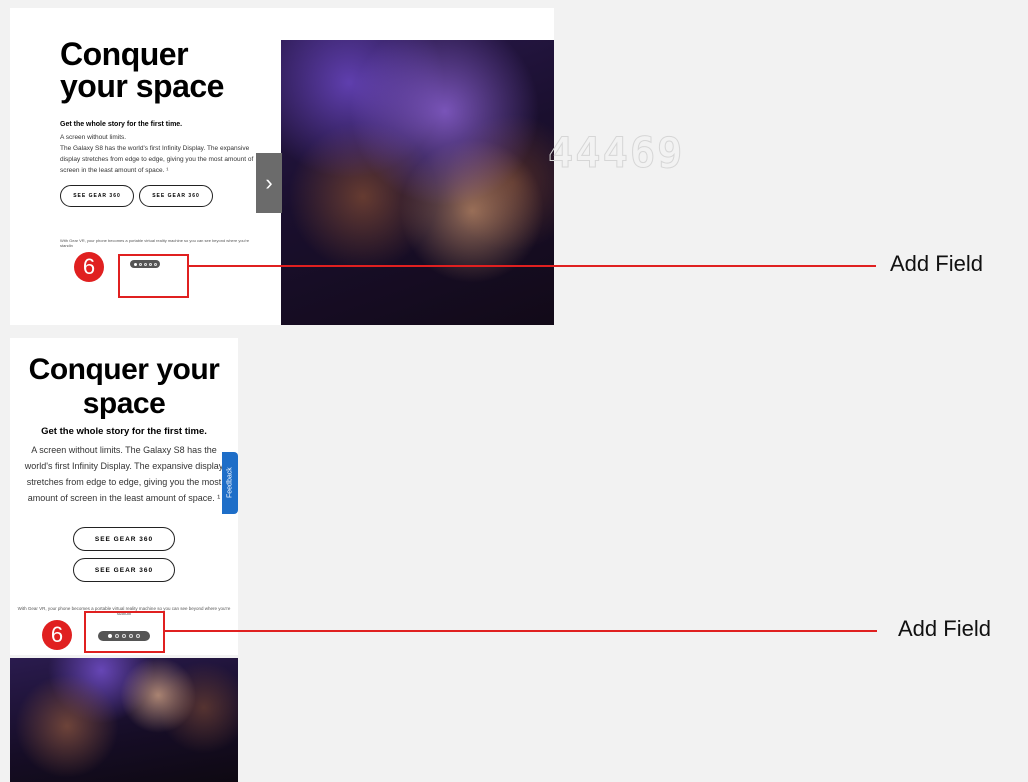 This screenshot has width=1028, height=782. I want to click on feedback-label: Feedback, so click(230, 483).